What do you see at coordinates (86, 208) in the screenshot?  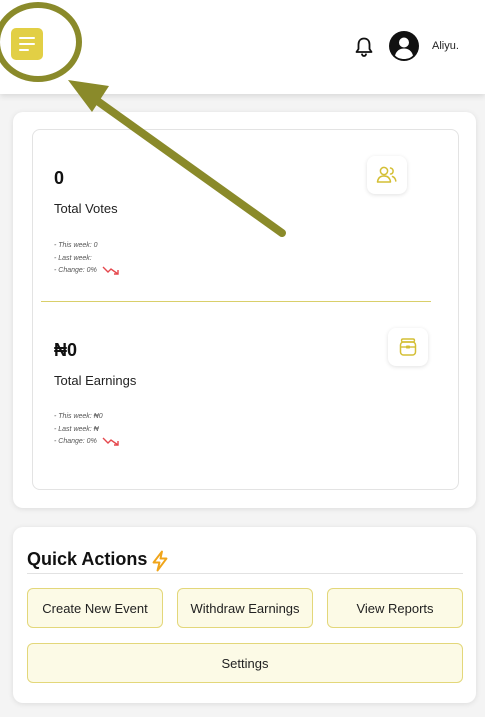 I see `total-votes-label: Total Votes` at bounding box center [86, 208].